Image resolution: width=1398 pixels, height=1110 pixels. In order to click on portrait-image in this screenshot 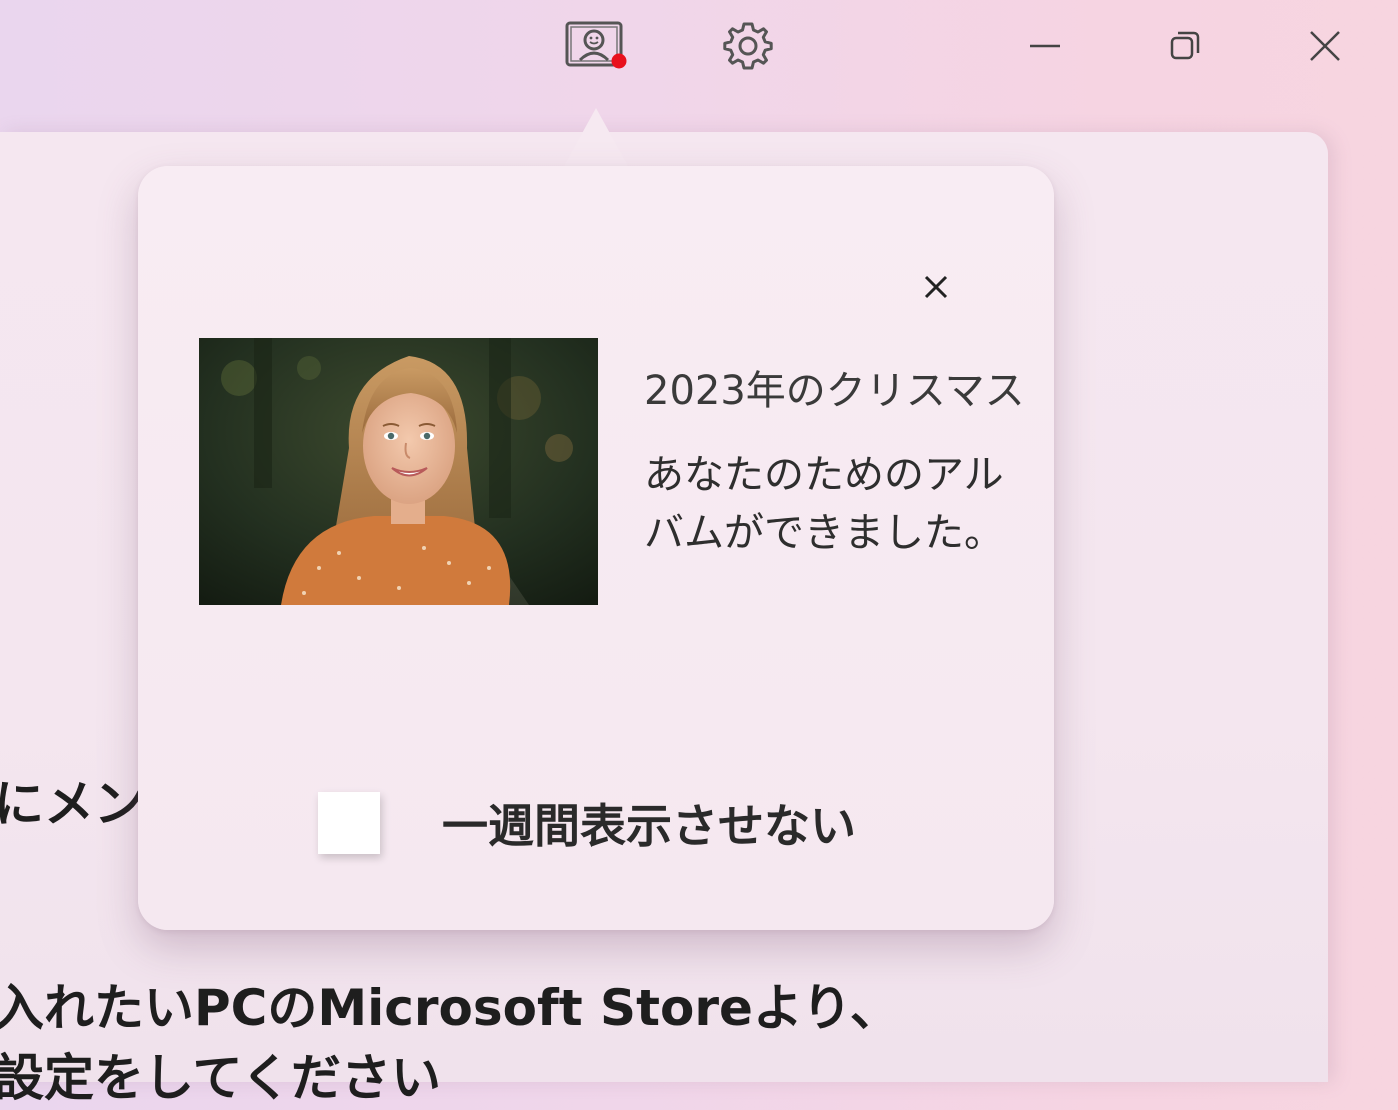, I will do `click(398, 471)`.